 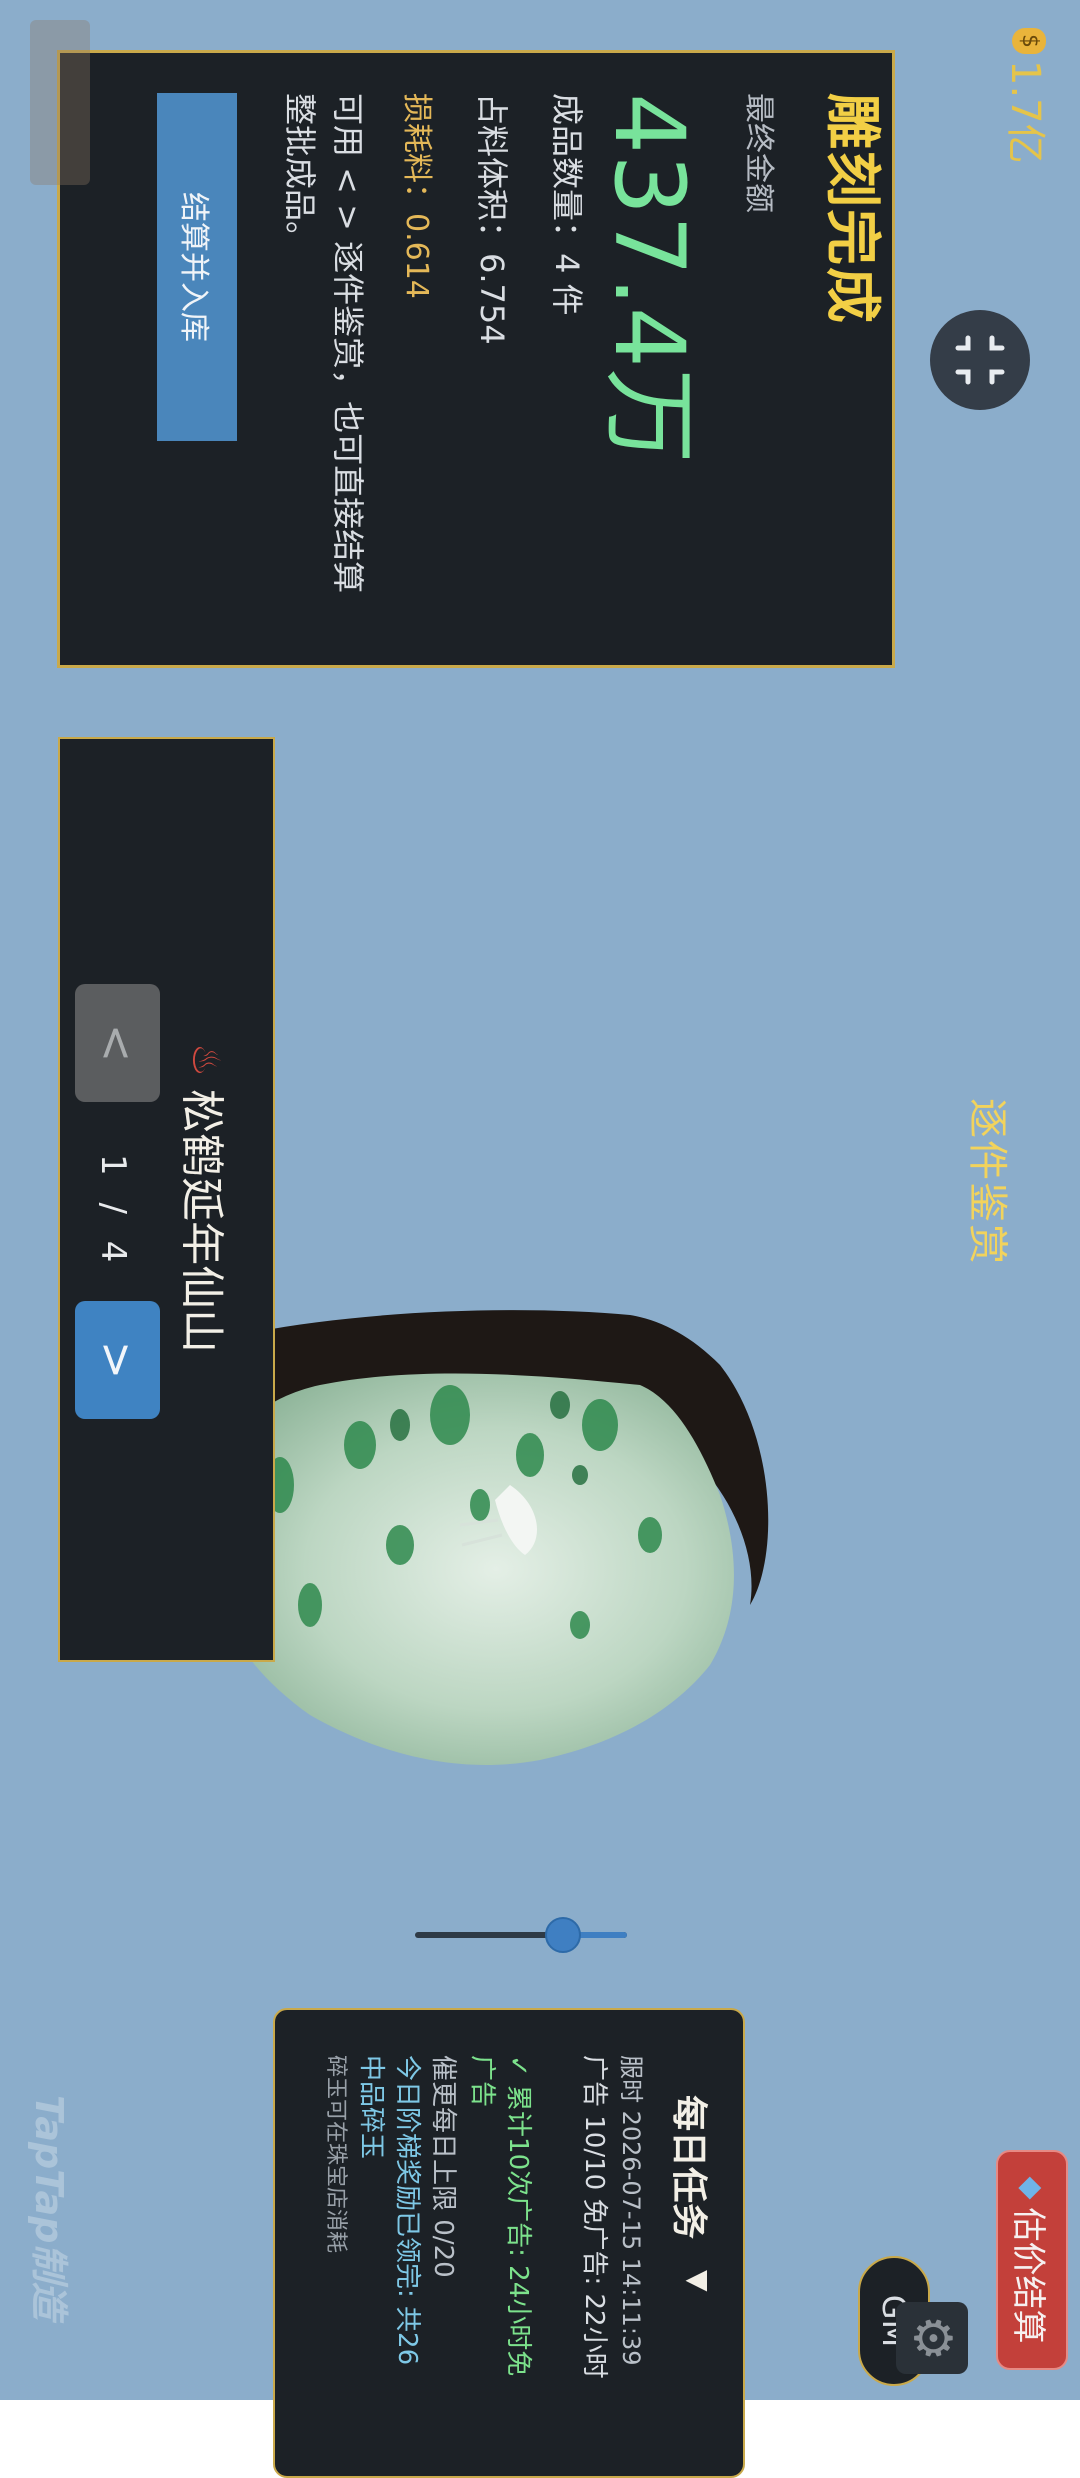 I want to click on settle-and-store-button: 结算并入库, so click(x=197, y=267).